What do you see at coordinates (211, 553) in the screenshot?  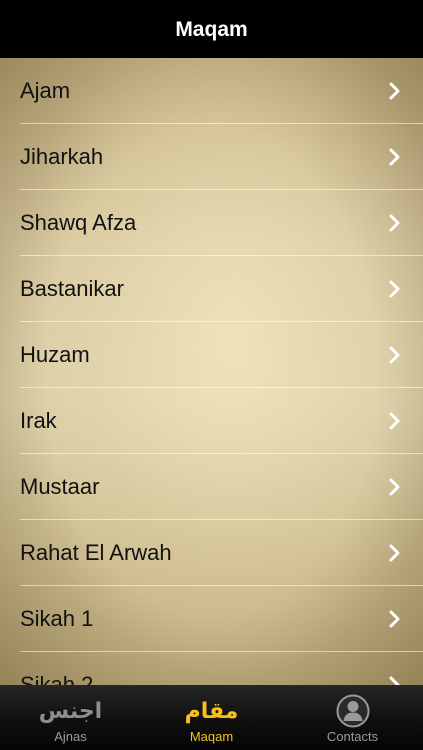 I see `list-item: Rahat El Arwah` at bounding box center [211, 553].